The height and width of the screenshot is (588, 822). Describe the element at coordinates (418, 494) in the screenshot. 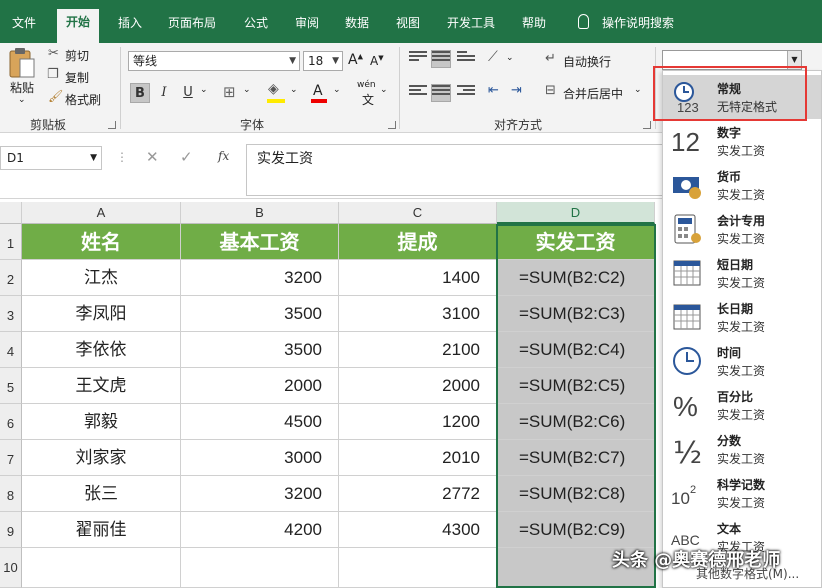

I see `table-cell: 2772` at that location.